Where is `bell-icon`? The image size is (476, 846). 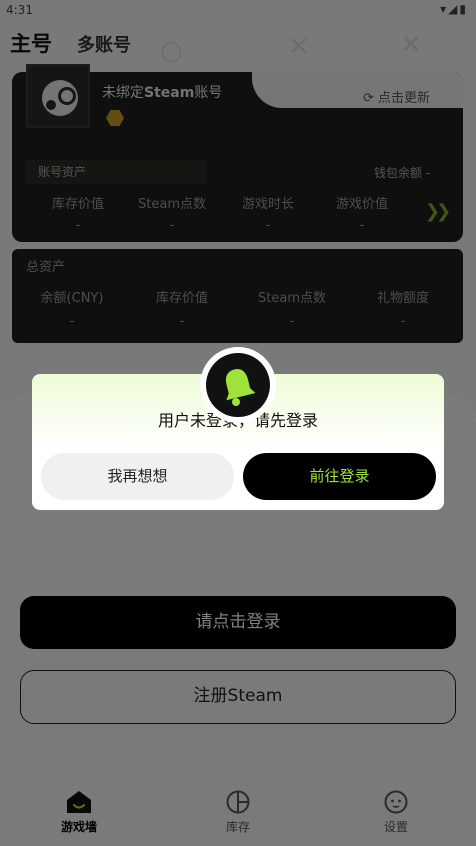
bell-icon is located at coordinates (240, 387).